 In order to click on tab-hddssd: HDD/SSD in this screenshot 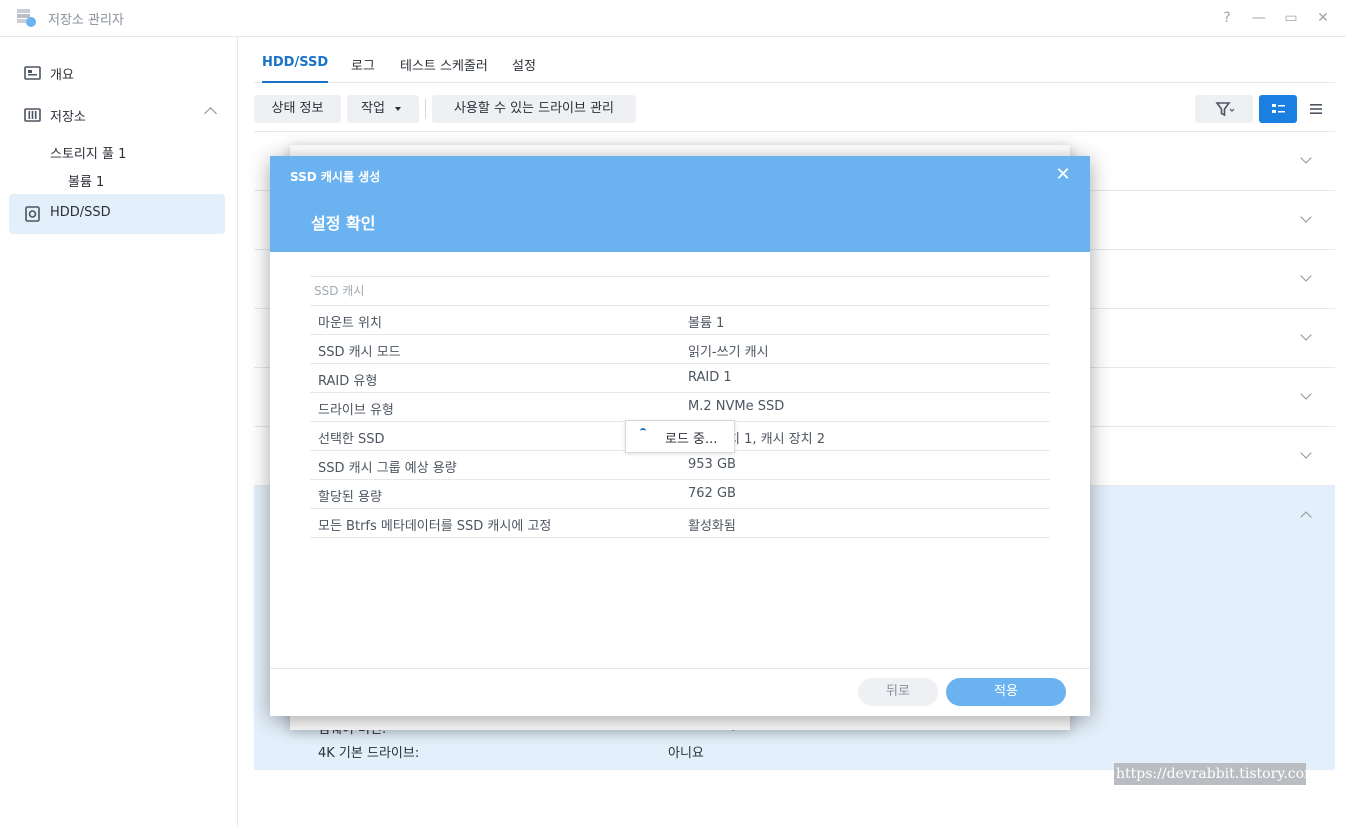, I will do `click(295, 62)`.